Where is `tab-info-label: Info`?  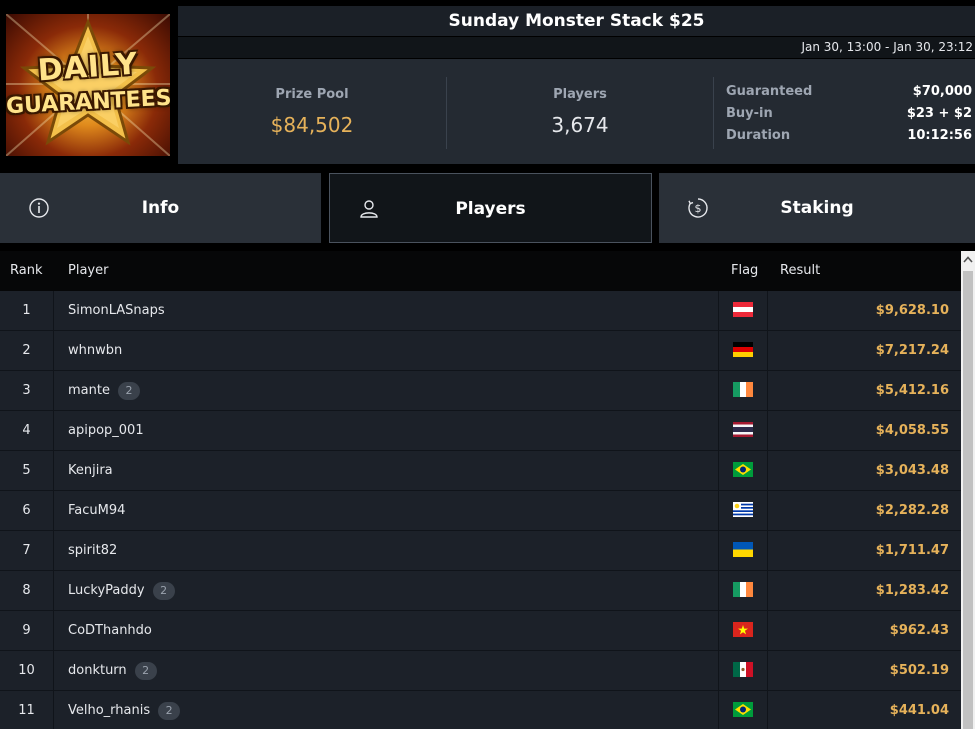 tab-info-label: Info is located at coordinates (160, 208).